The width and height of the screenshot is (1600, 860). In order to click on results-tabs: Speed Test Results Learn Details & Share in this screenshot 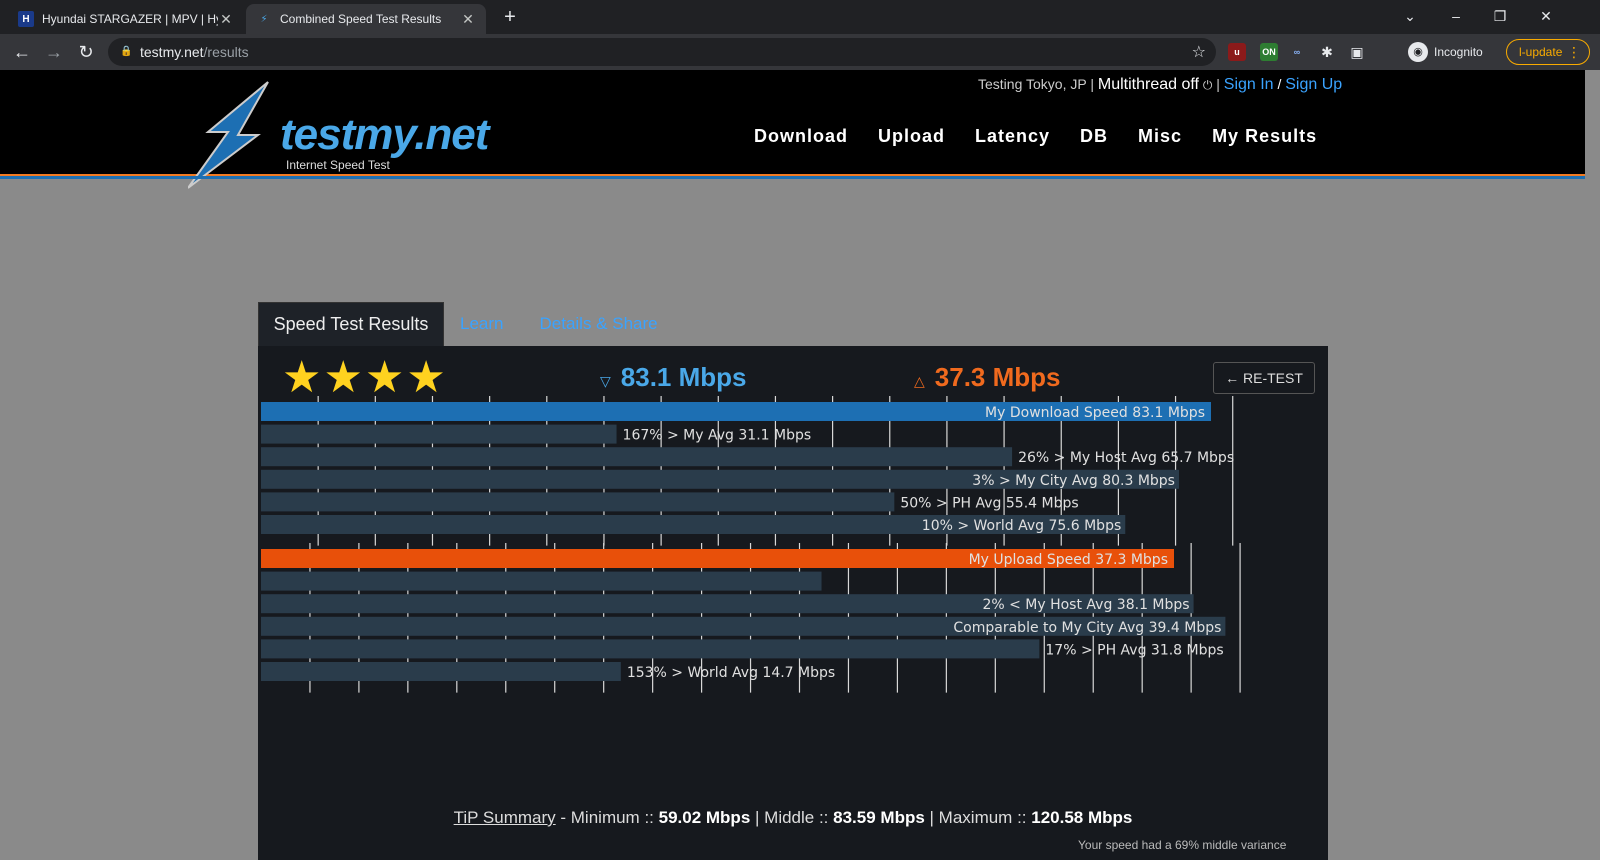, I will do `click(458, 324)`.